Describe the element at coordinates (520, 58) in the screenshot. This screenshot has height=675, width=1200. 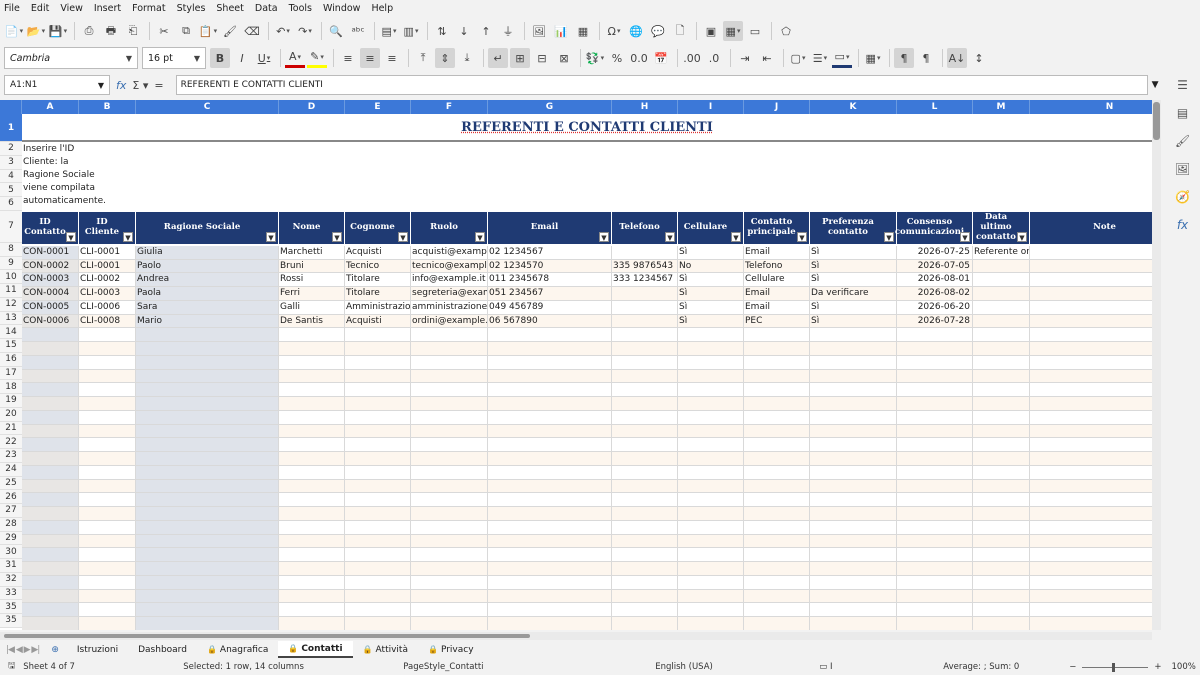
I see `merge-center-icon: ⊞` at that location.